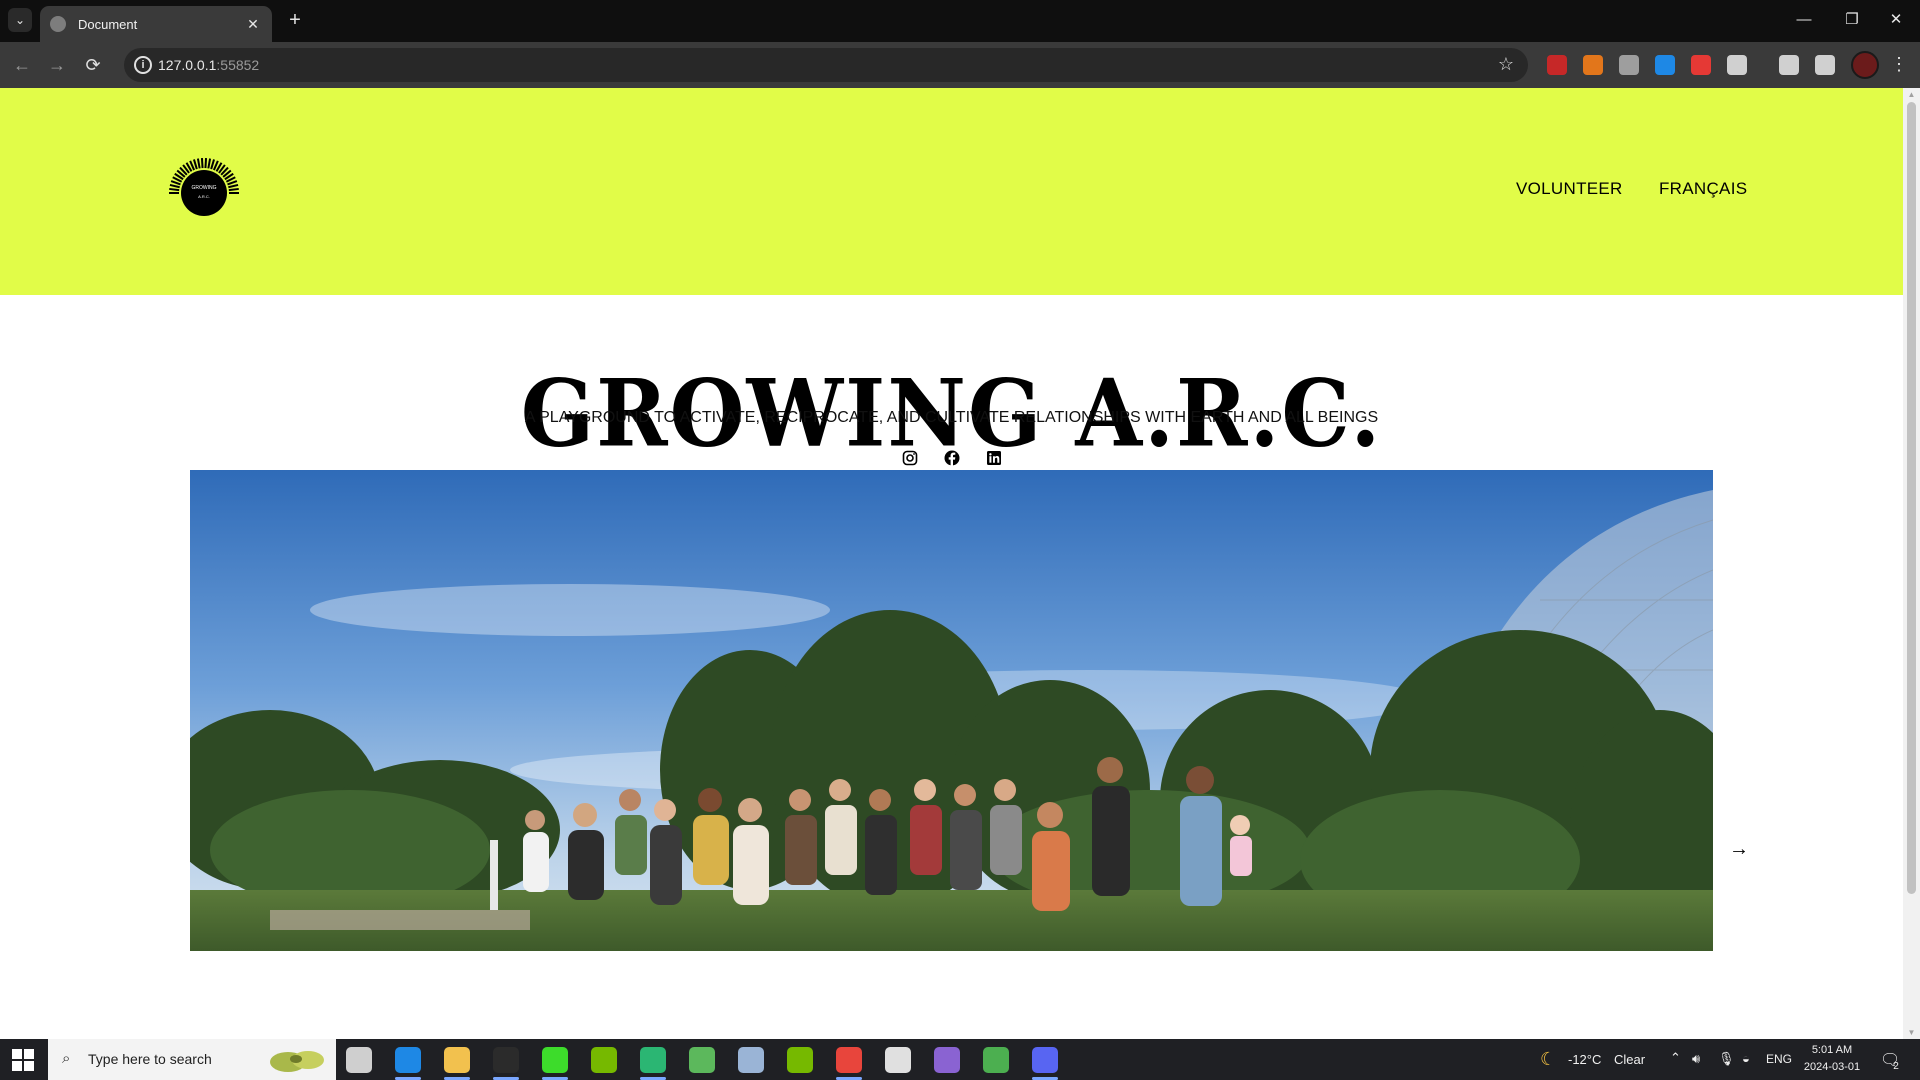  What do you see at coordinates (1675, 1058) in the screenshot?
I see `tray-overflow-icon: ⌃` at bounding box center [1675, 1058].